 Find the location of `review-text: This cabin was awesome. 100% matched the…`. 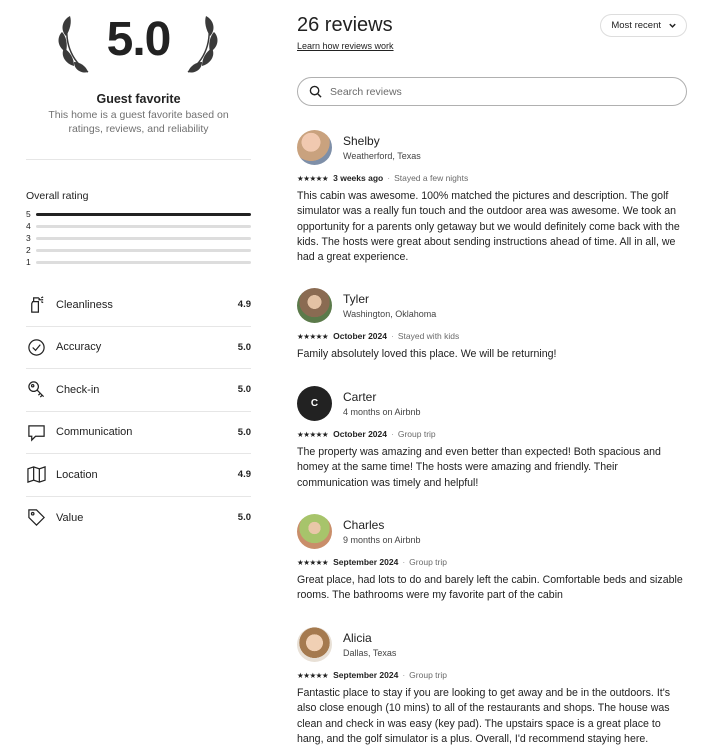

review-text: This cabin was awesome. 100% matched the… is located at coordinates (488, 227).